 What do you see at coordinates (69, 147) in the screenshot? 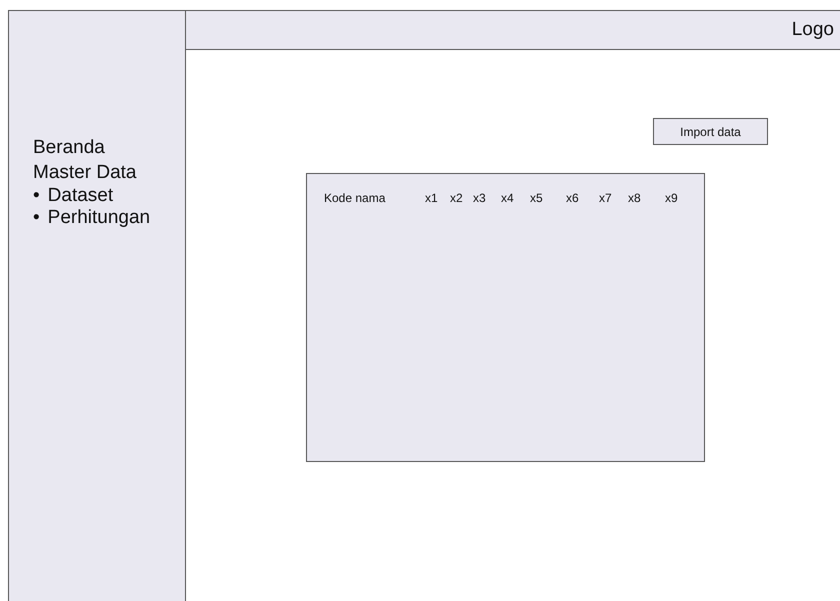
I see `nav-link: Beranda` at bounding box center [69, 147].